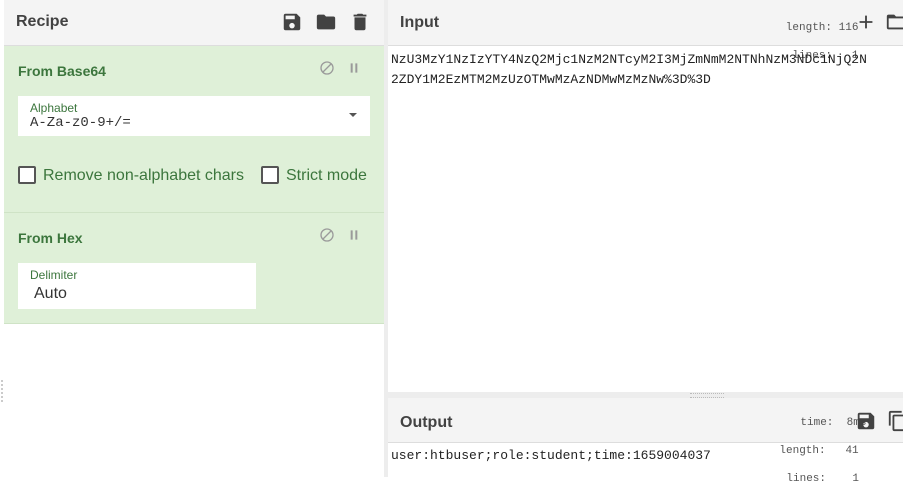  What do you see at coordinates (27, 175) in the screenshot?
I see `remove-non-alphabet-checkbox` at bounding box center [27, 175].